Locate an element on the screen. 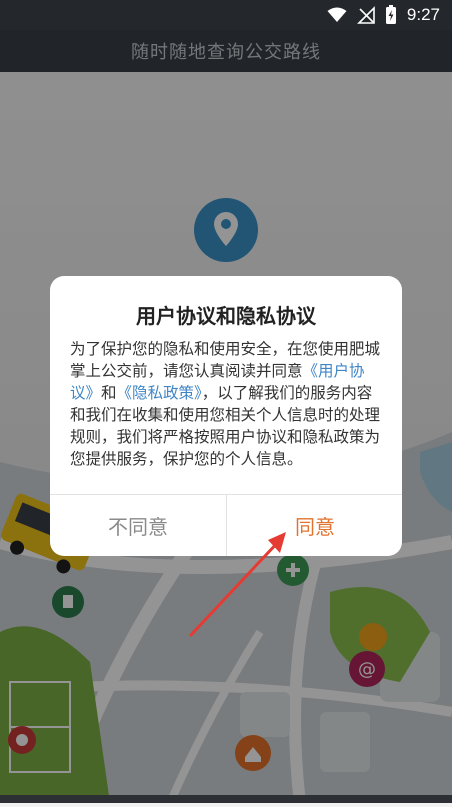  battery-charging-icon is located at coordinates (390, 14).